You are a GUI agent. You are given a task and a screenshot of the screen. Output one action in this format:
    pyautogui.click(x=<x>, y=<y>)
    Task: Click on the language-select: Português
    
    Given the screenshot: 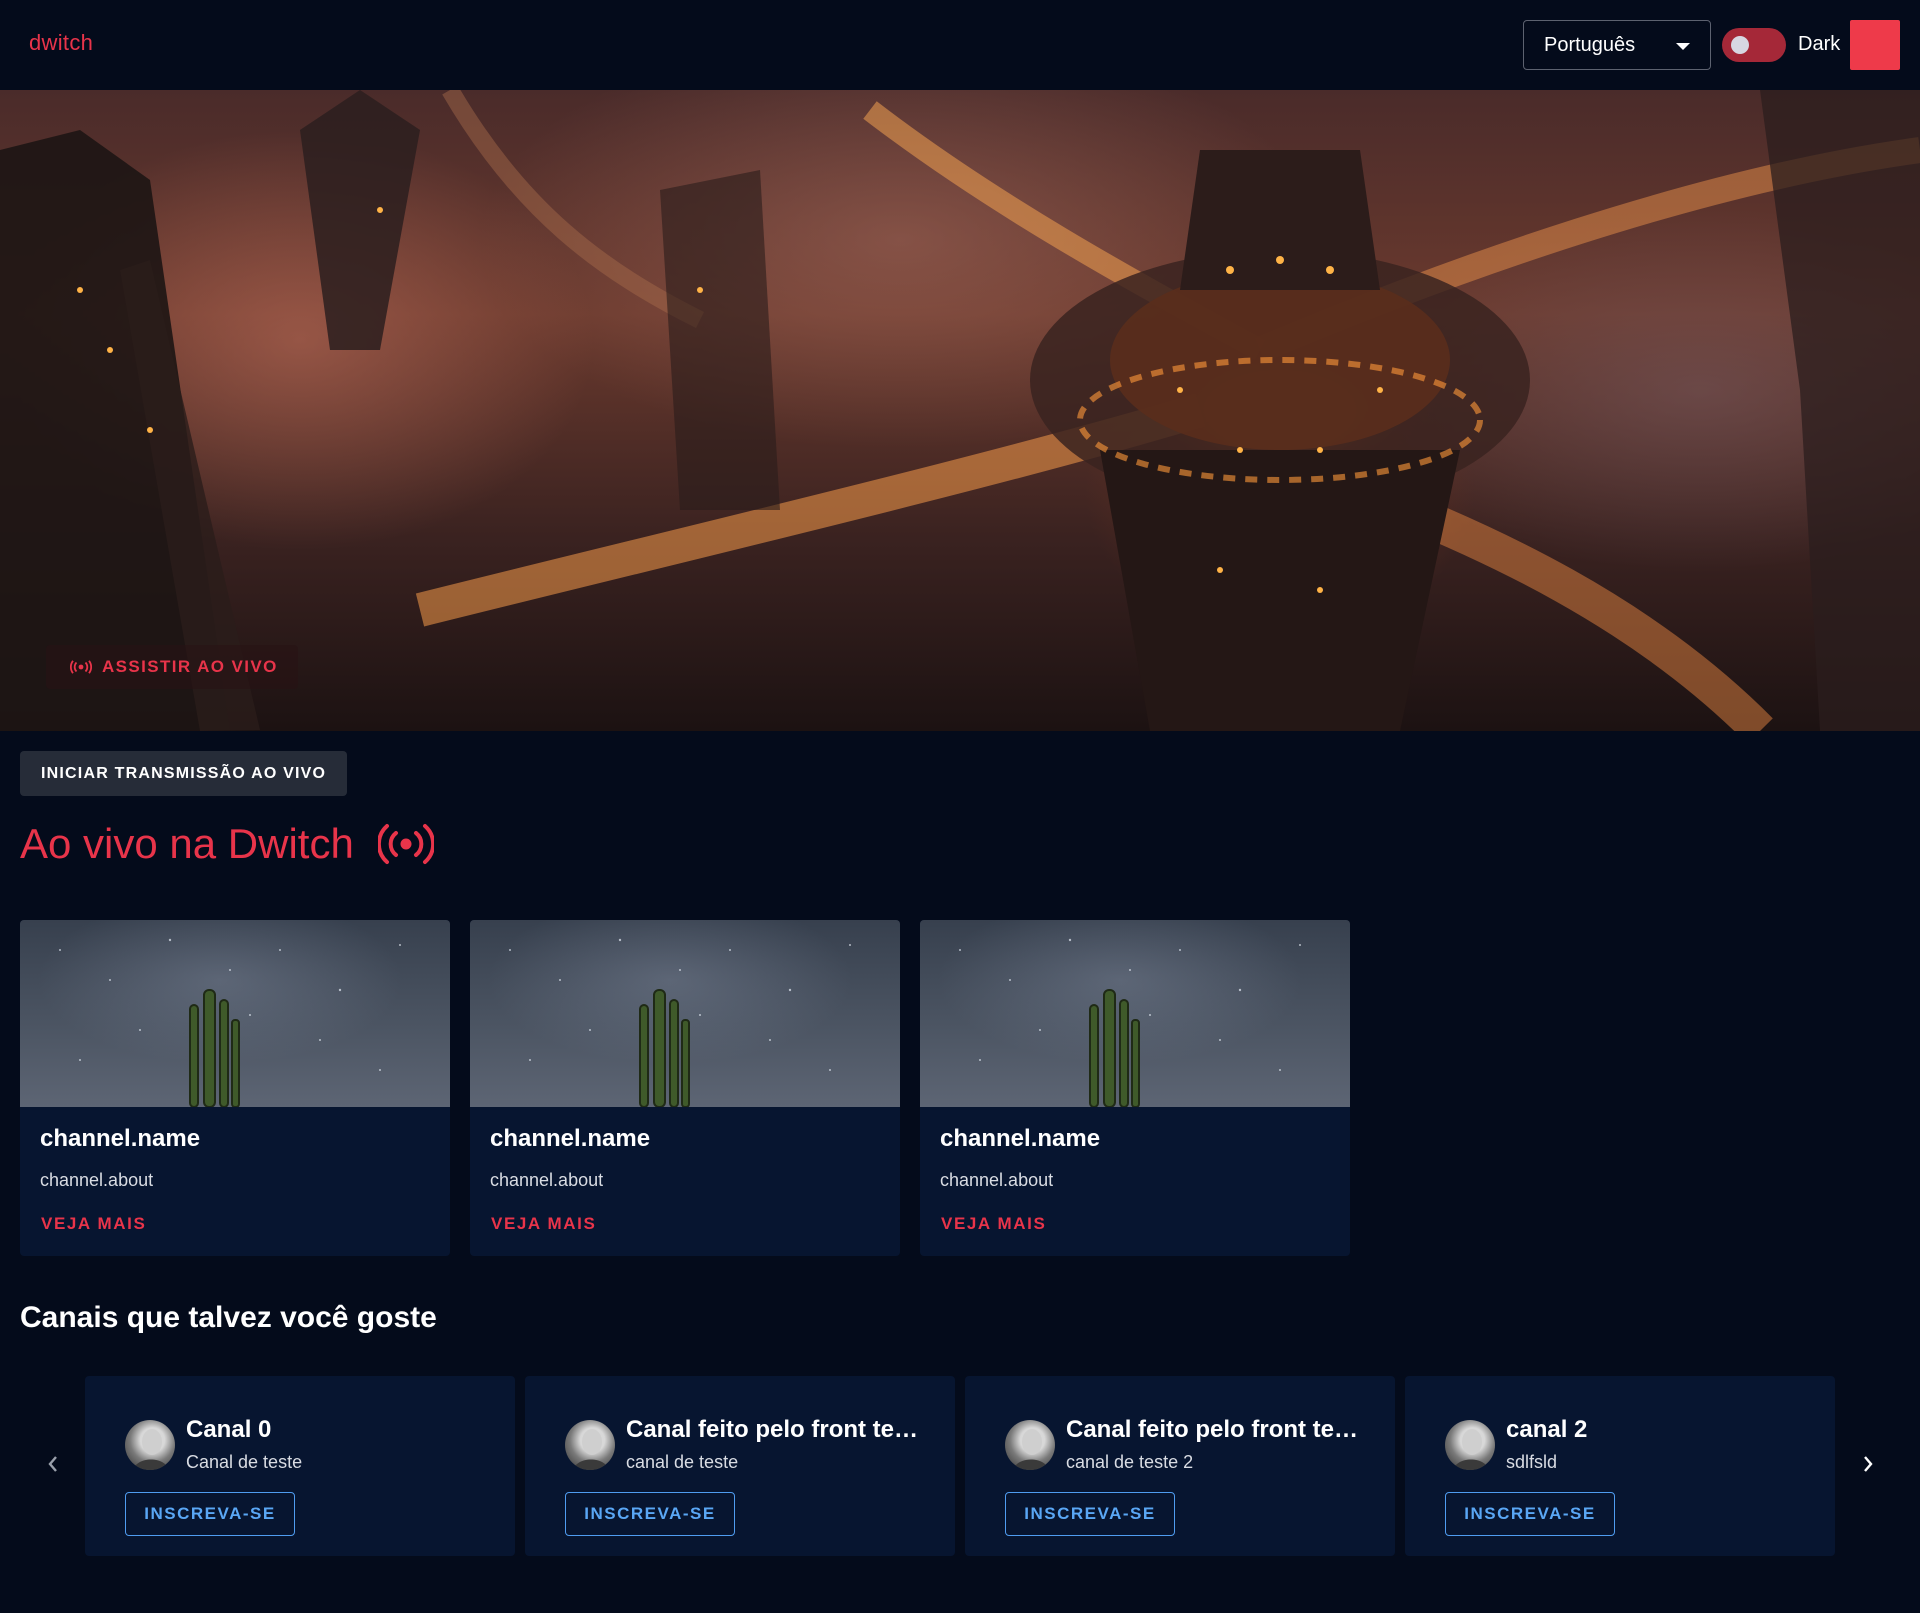 What is the action you would take?
    pyautogui.click(x=1617, y=45)
    